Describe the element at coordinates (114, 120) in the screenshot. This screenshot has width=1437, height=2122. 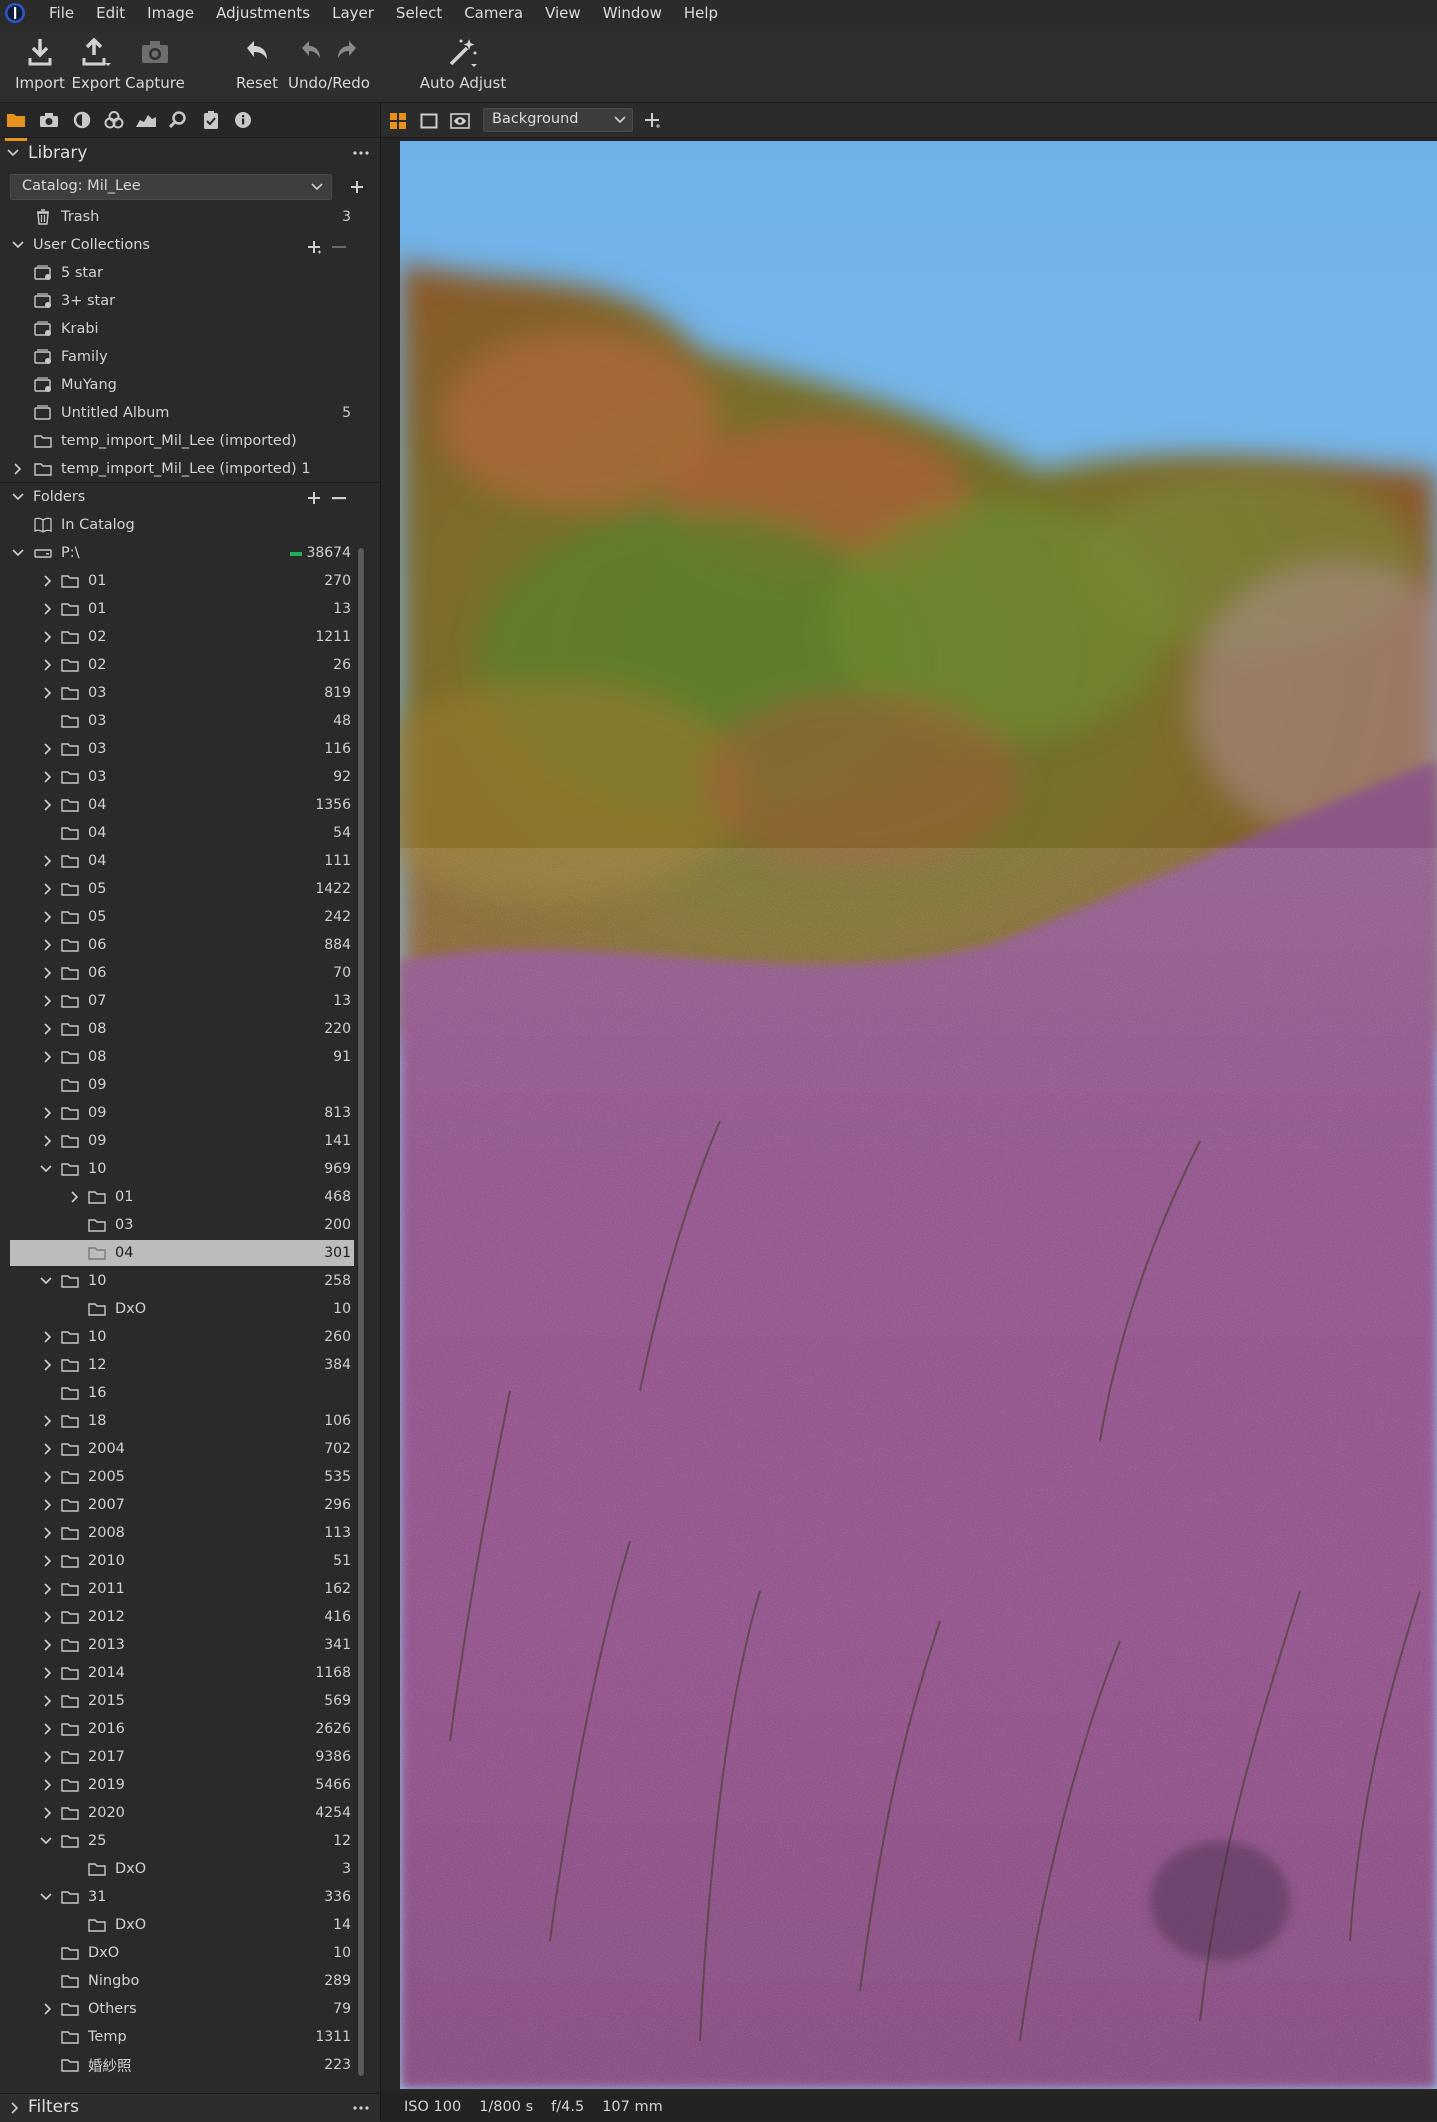
I see `tab-color` at that location.